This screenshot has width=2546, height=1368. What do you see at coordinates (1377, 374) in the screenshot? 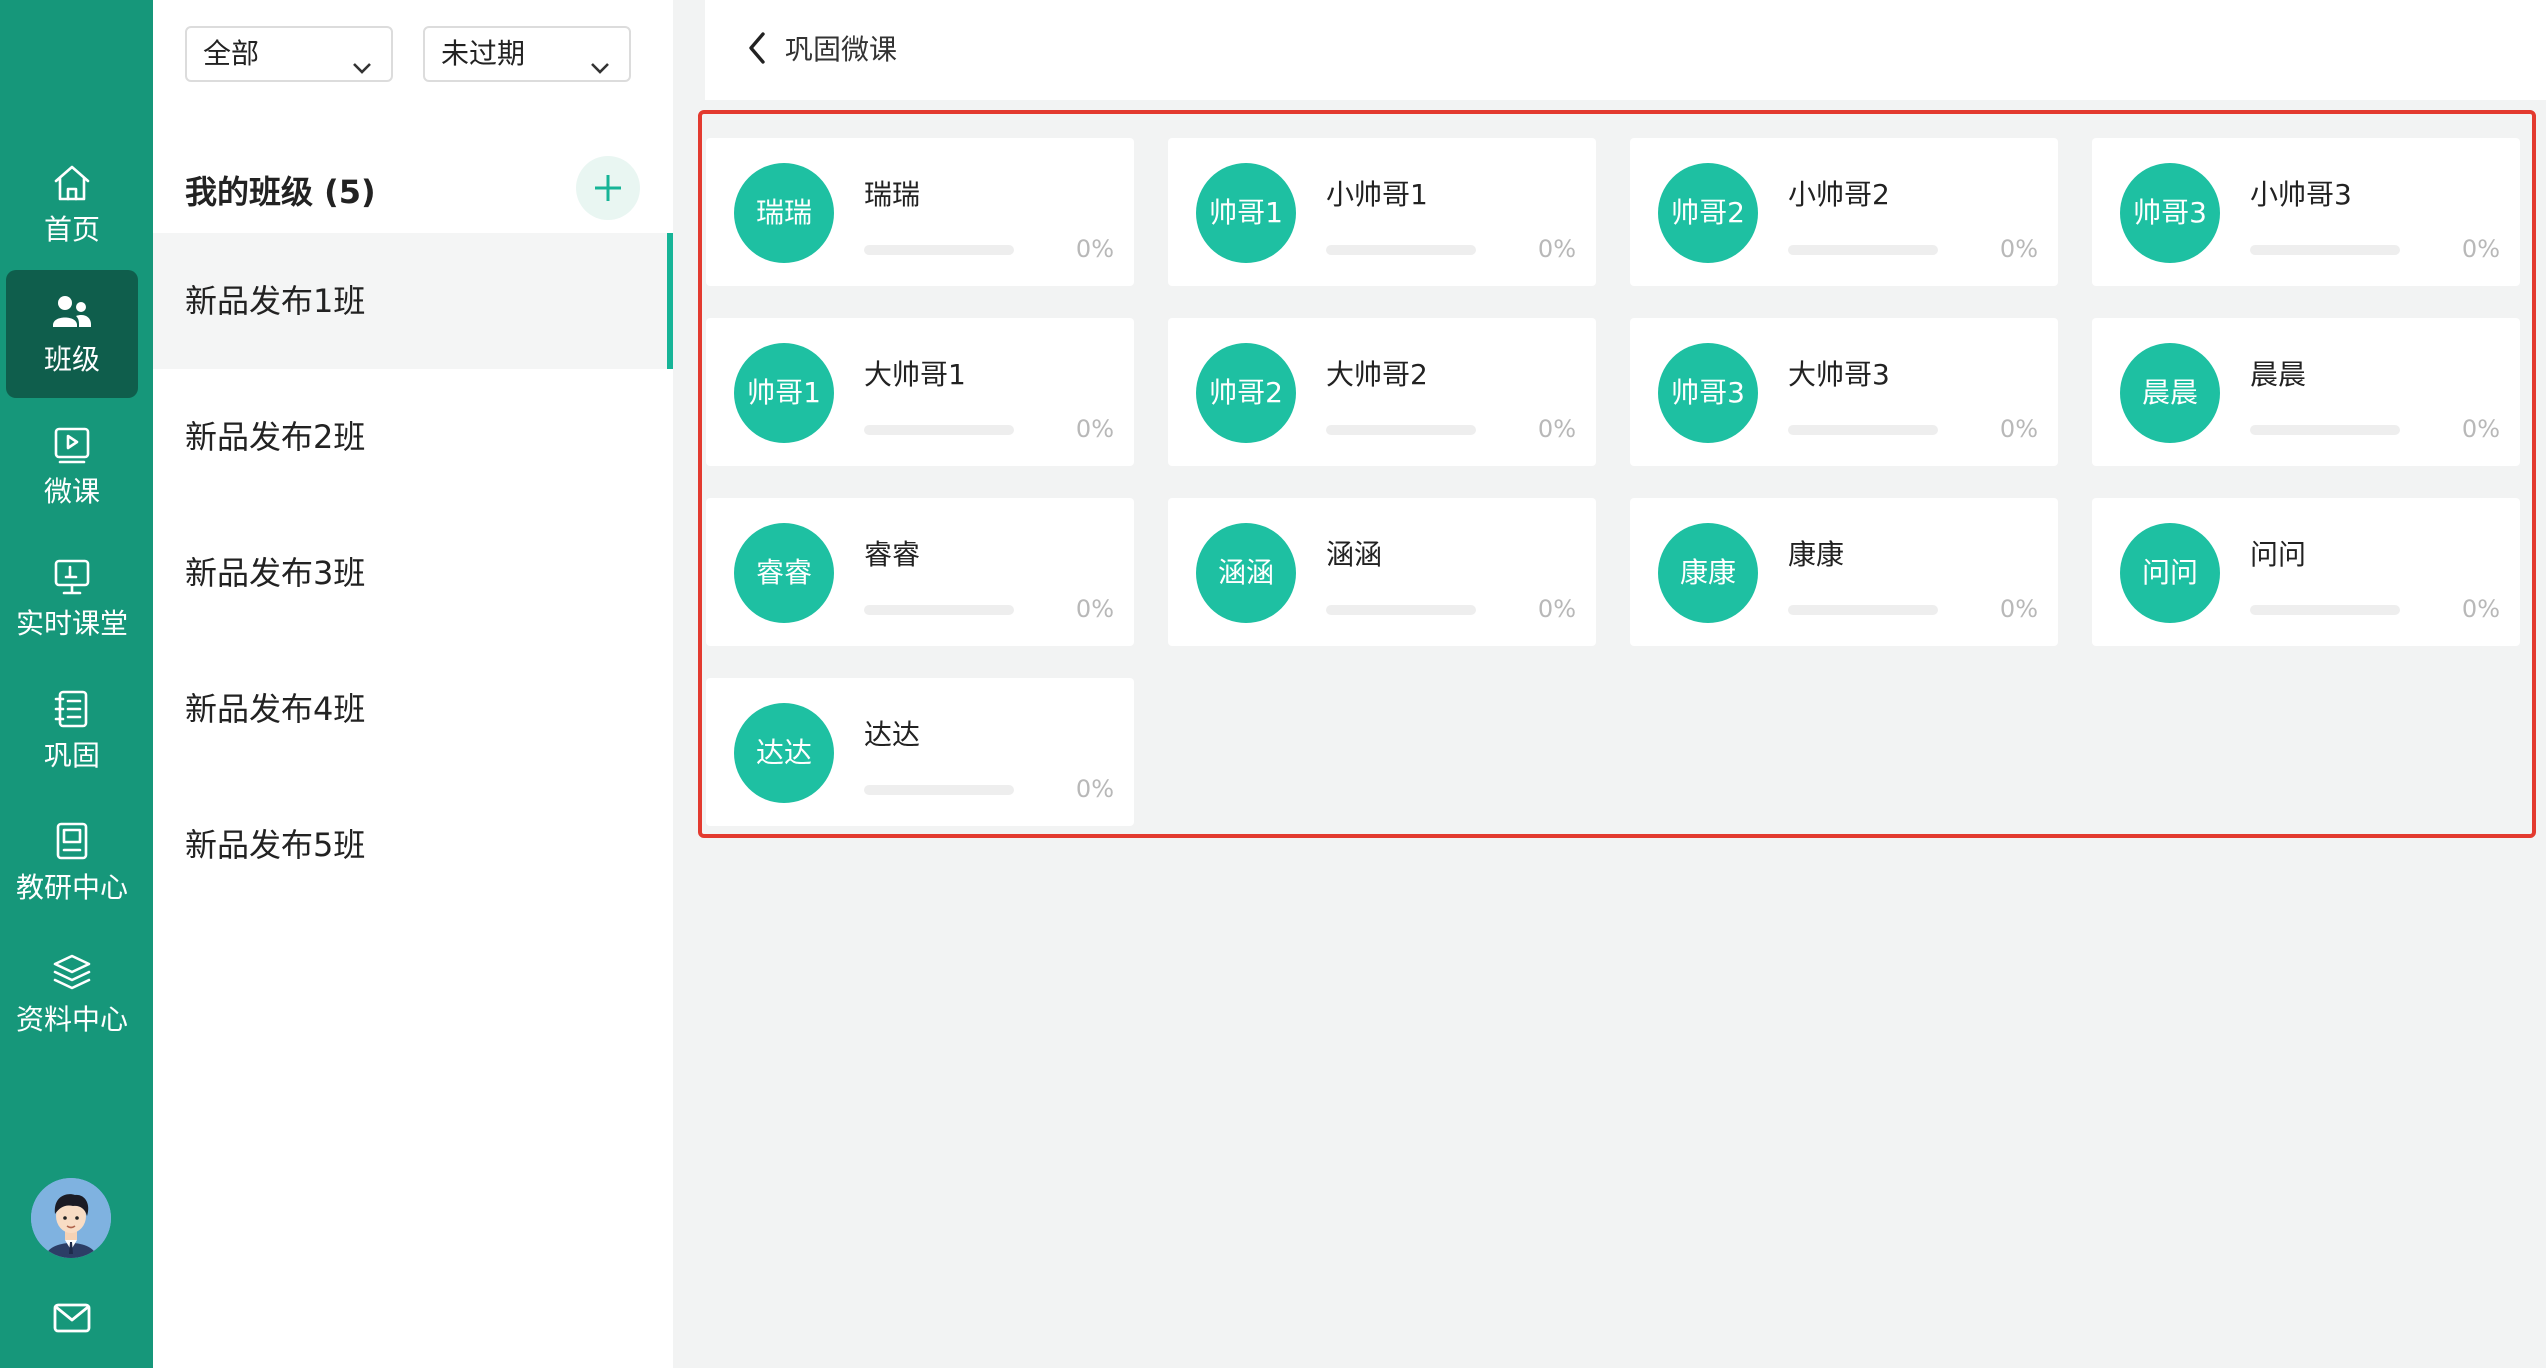
I see `student-name: 大帅哥2` at bounding box center [1377, 374].